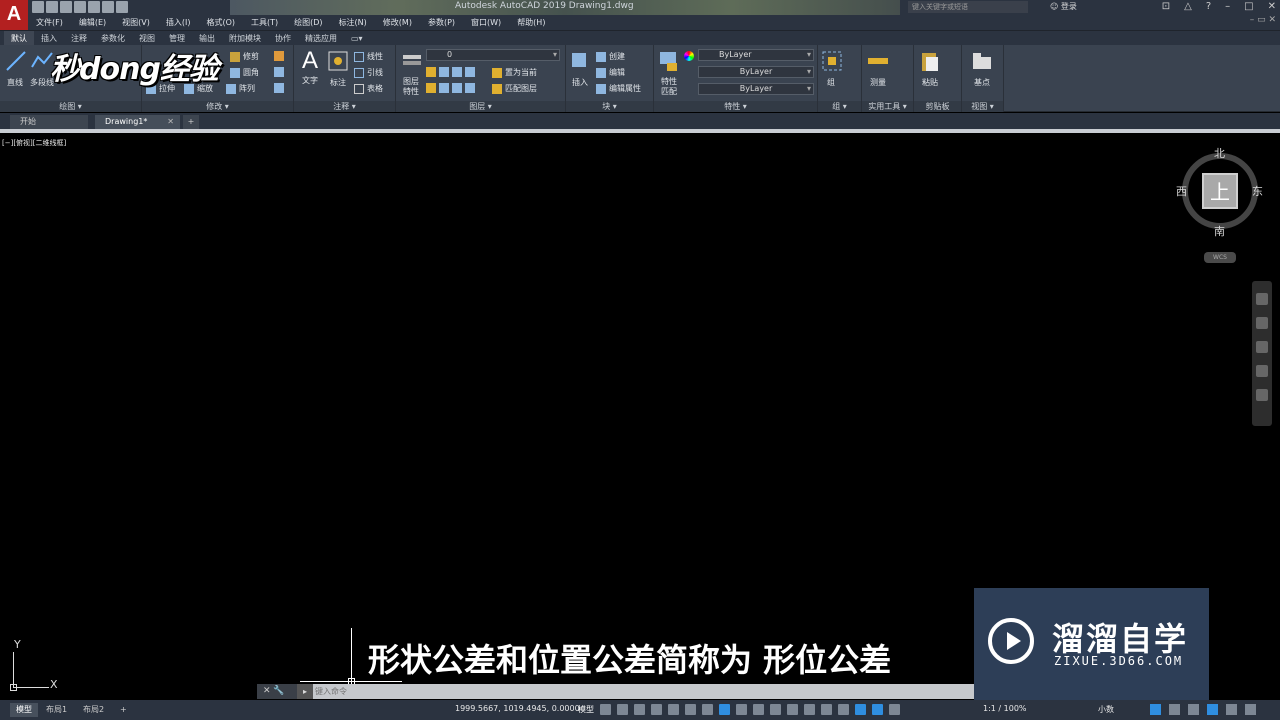  Describe the element at coordinates (70, 106) in the screenshot. I see `panel-draw-title: 绘图 ▾` at that location.